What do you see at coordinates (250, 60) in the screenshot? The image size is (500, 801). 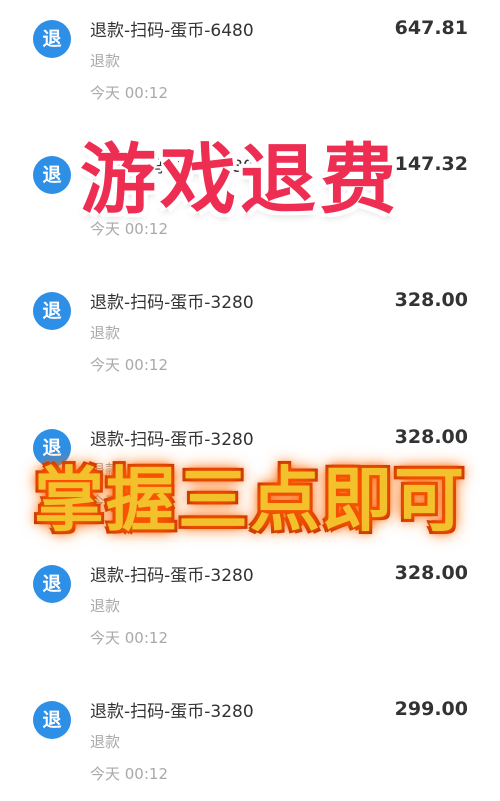 I see `list-item: 退 退款-扫码-蛋币-6480 退款 今天 00:12 647.81` at bounding box center [250, 60].